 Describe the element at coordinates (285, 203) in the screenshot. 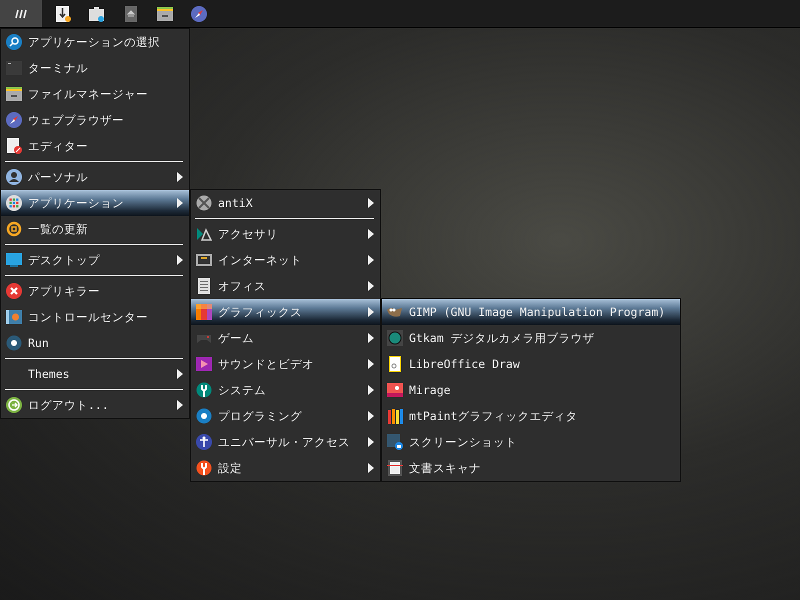

I see `menu-item: antiX` at that location.